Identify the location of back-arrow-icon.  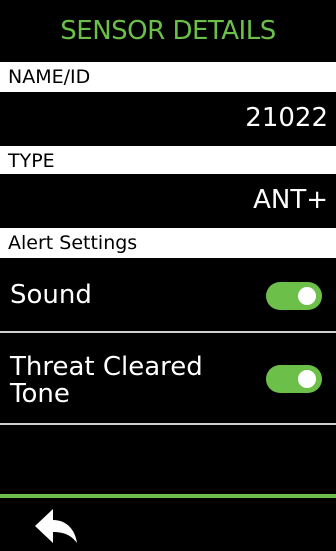
(56, 526).